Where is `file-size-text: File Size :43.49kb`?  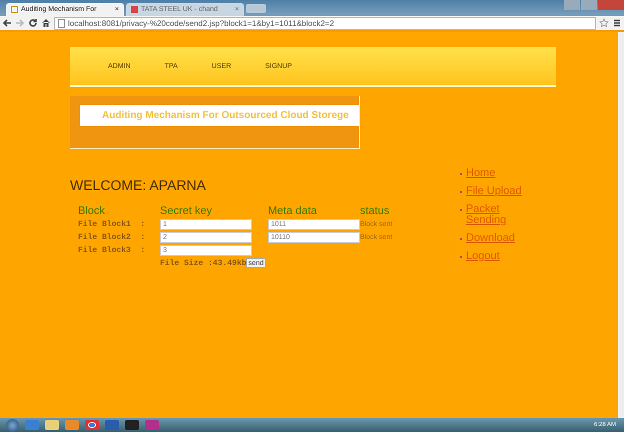 file-size-text: File Size :43.49kb is located at coordinates (203, 263).